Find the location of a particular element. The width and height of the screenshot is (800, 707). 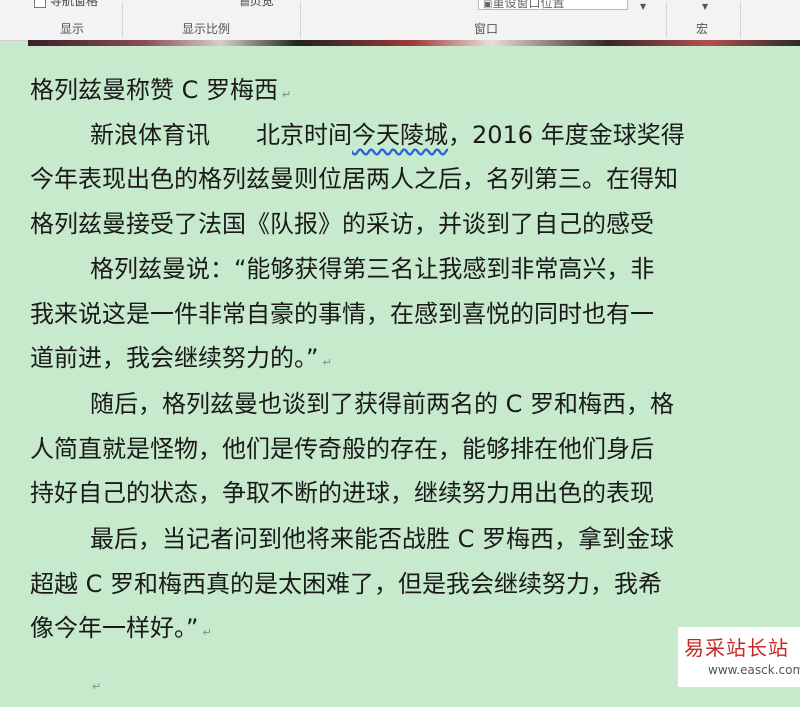

checkbox-icon is located at coordinates (40, 4).